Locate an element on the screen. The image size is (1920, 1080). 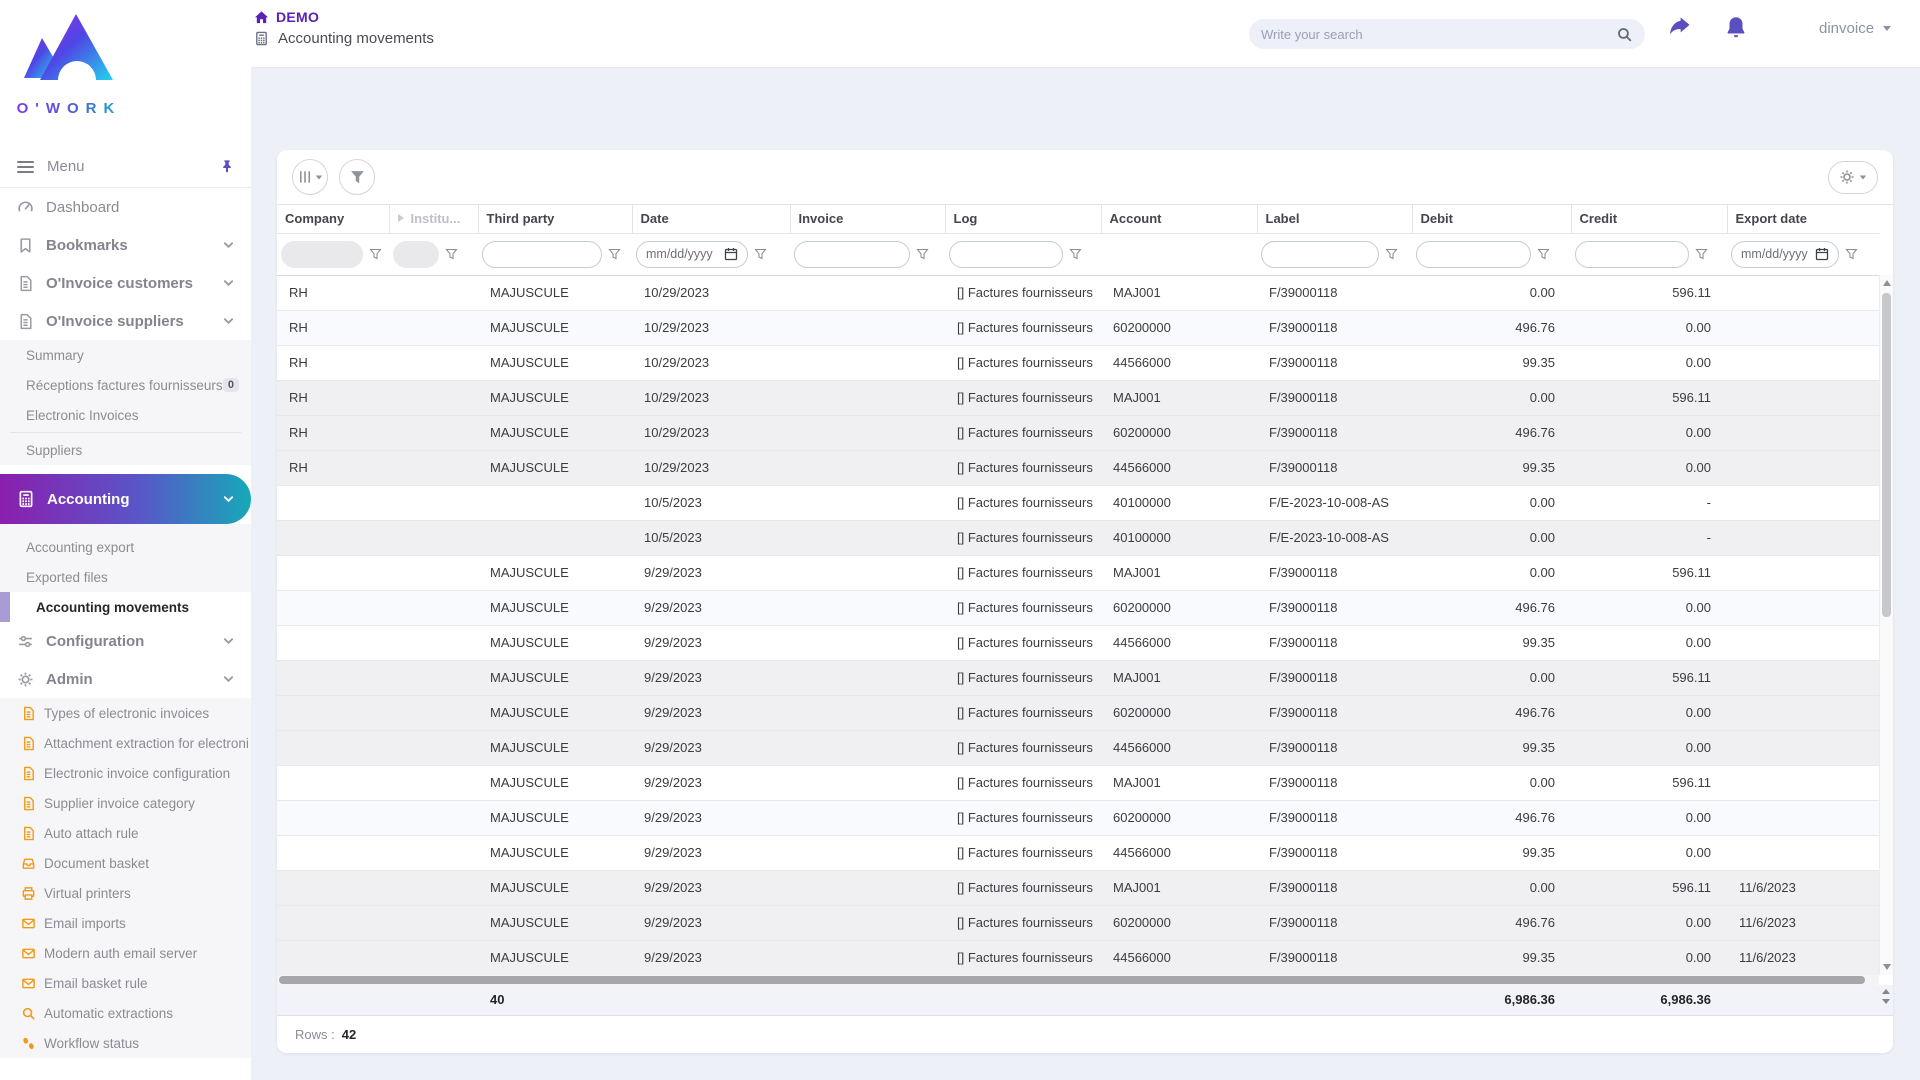
search-icon is located at coordinates (1624, 34).